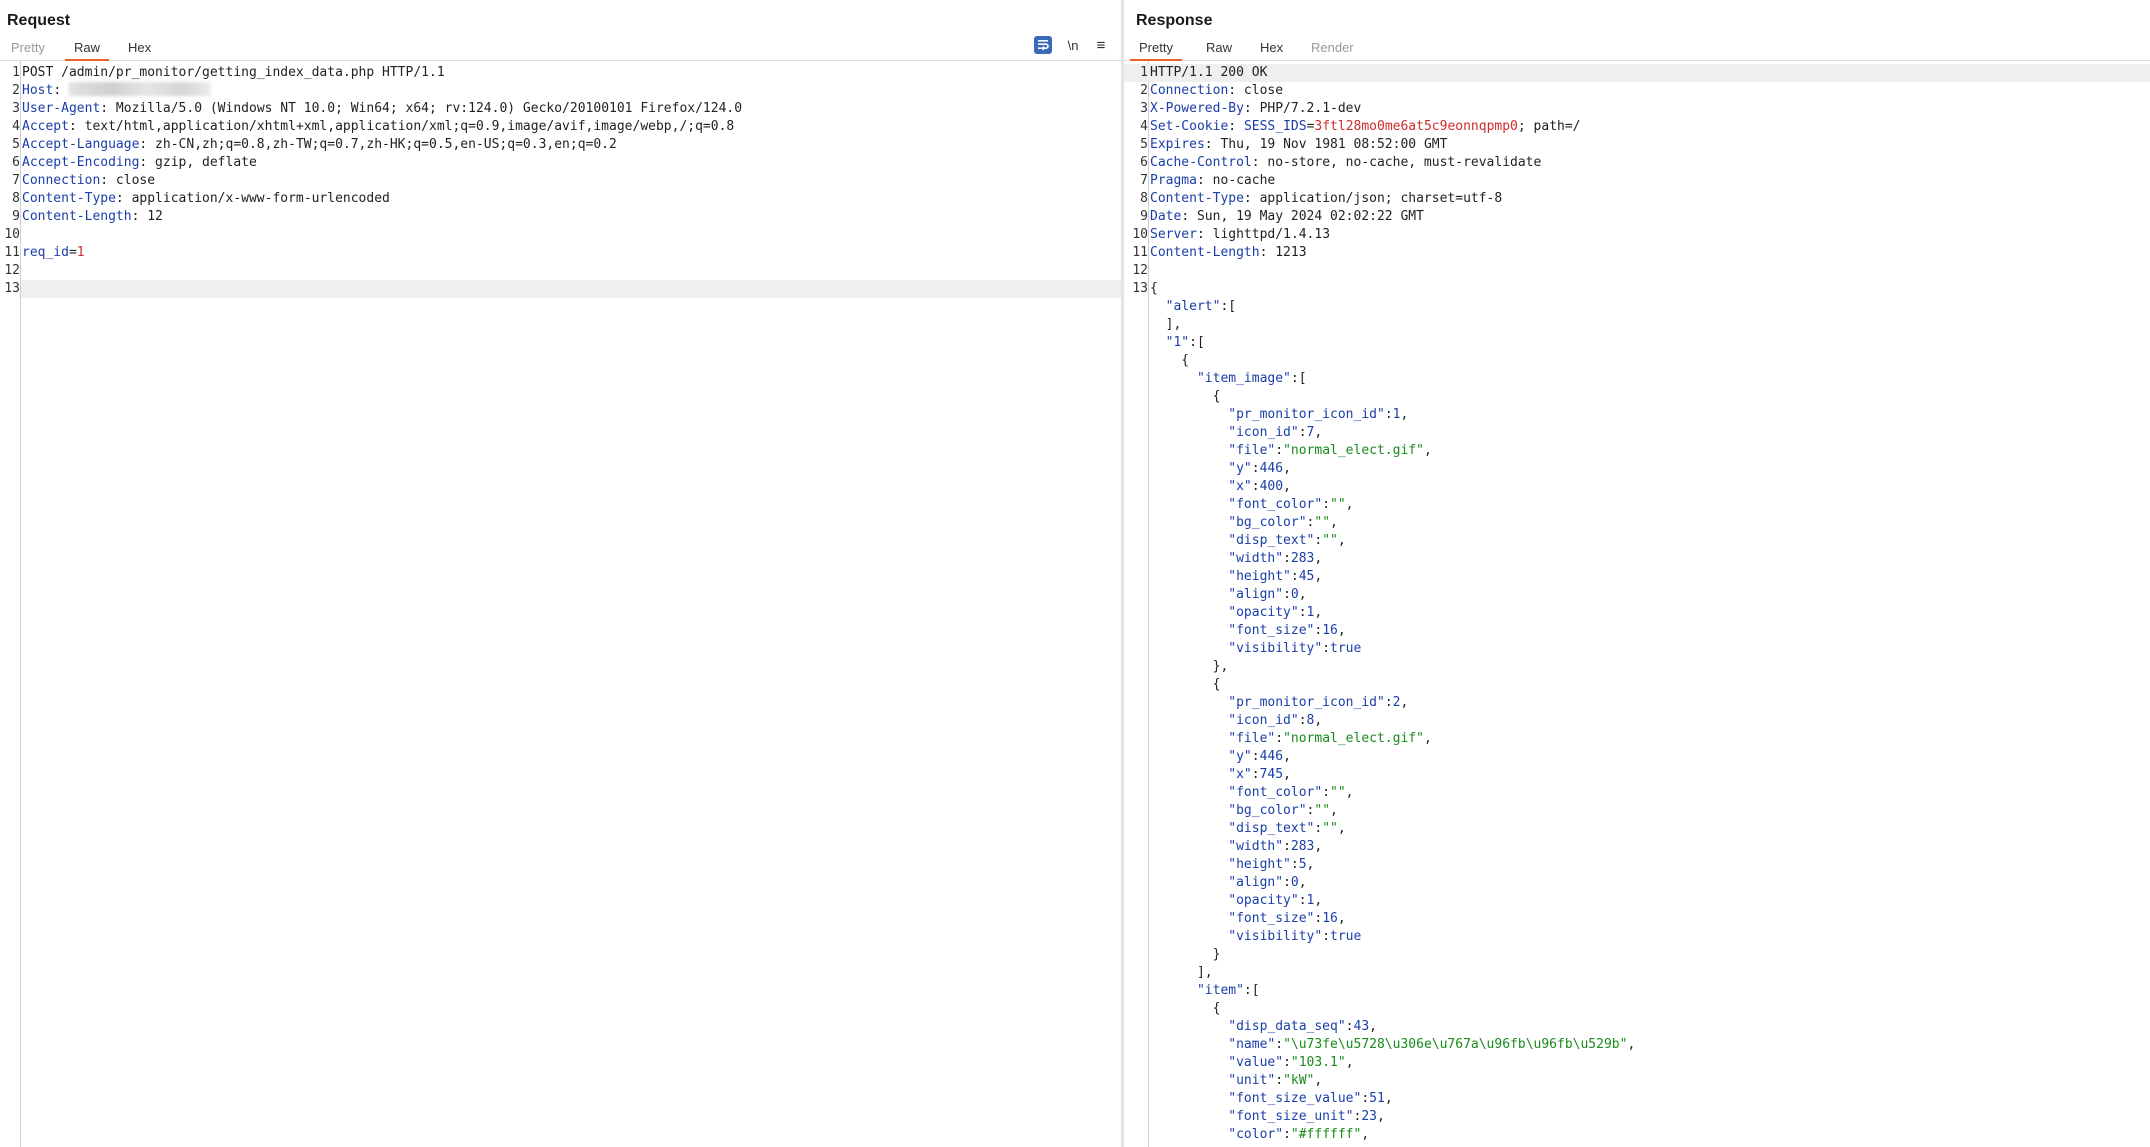 This screenshot has width=2150, height=1147. What do you see at coordinates (1219, 49) in the screenshot?
I see `response-tab-raw: Raw` at bounding box center [1219, 49].